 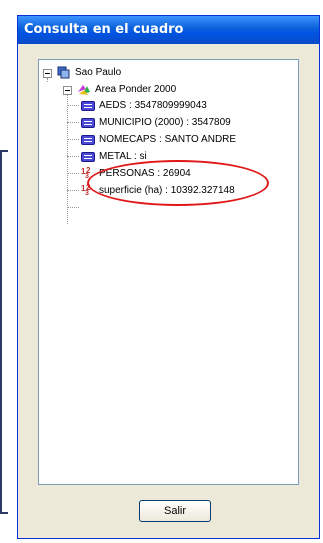 I want to click on tree-node-layer: Area Ponder 2000, so click(x=163, y=90).